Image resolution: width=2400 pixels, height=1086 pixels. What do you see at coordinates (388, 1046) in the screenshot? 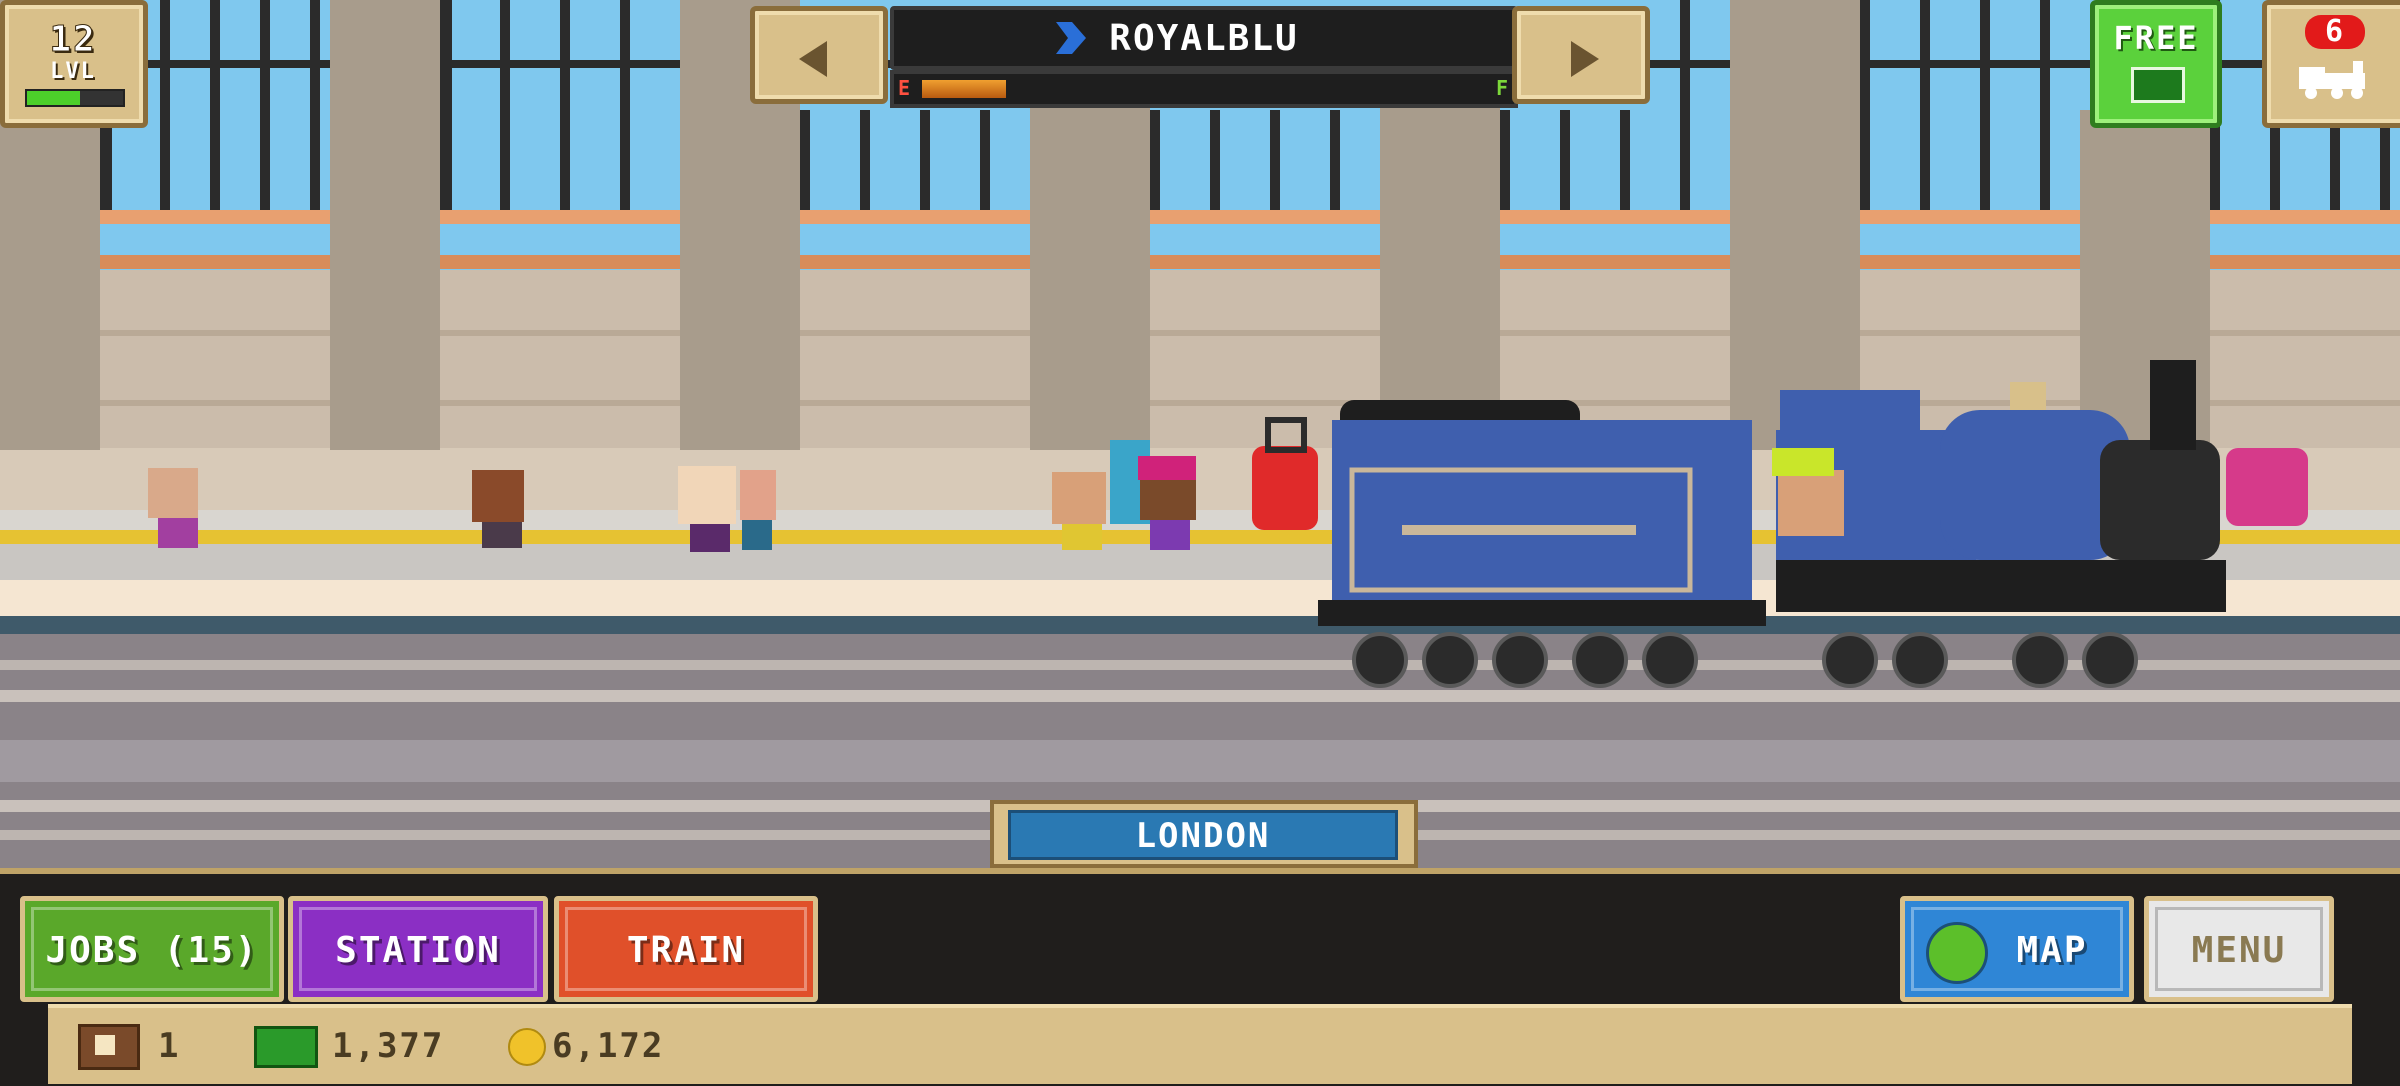
I see `cash-amount: 1,377` at bounding box center [388, 1046].